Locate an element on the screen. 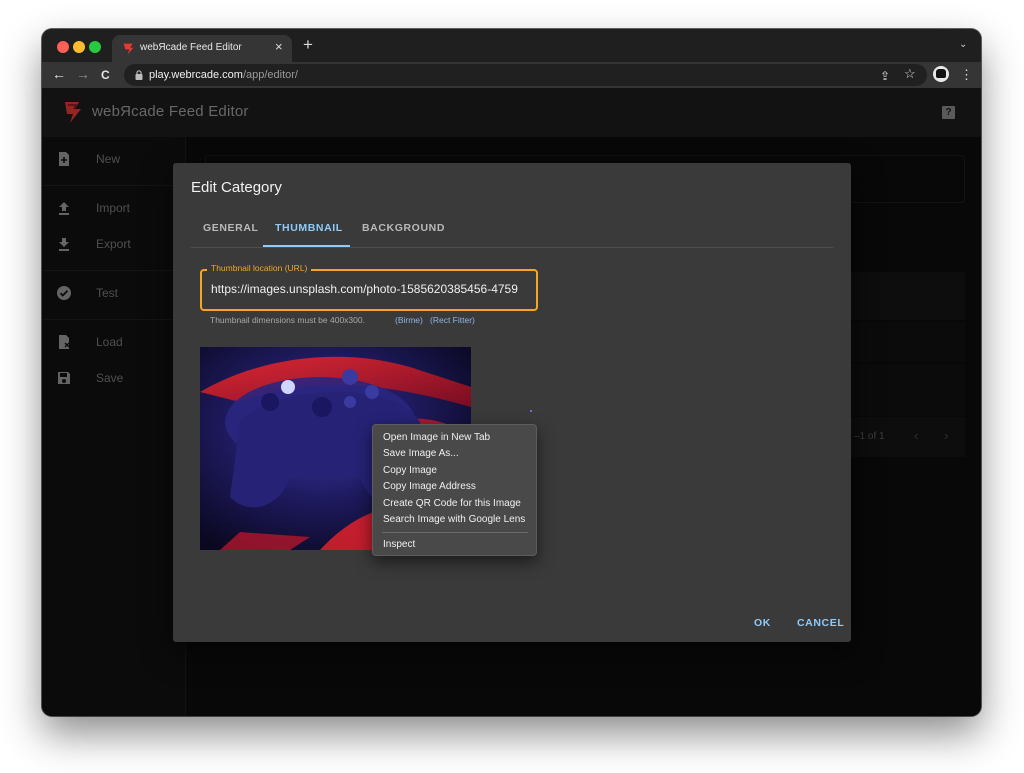 The image size is (1024, 773). address-bar: play.webrcade.com/app/editor/ ⇪ ☆ is located at coordinates (525, 75).